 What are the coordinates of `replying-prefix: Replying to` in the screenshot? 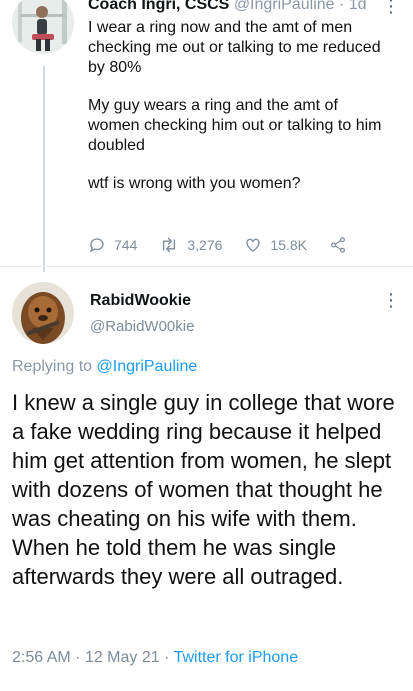 It's located at (52, 366).